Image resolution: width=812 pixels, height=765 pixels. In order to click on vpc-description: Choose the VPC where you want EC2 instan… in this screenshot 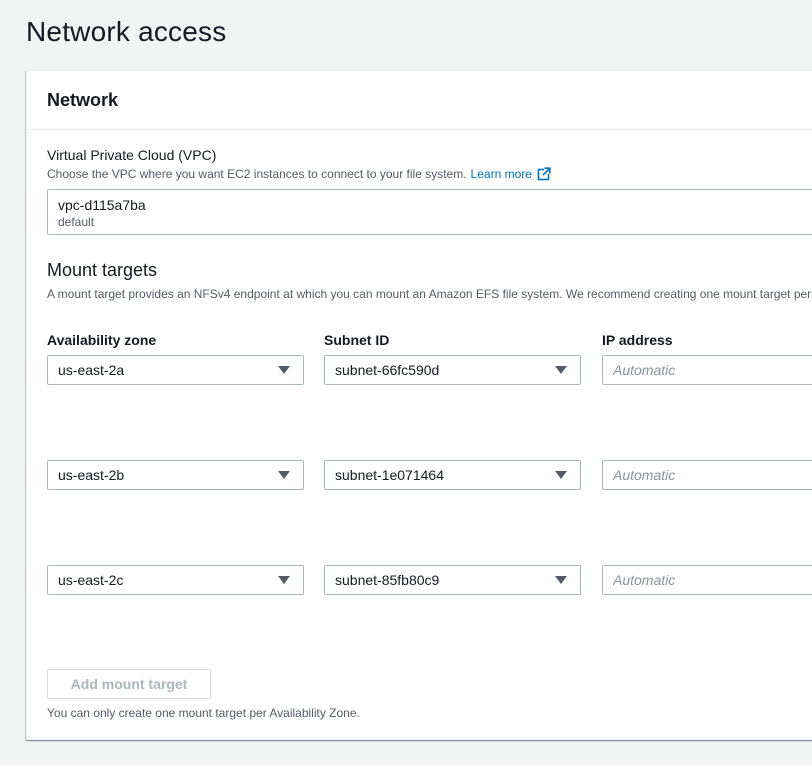, I will do `click(299, 174)`.